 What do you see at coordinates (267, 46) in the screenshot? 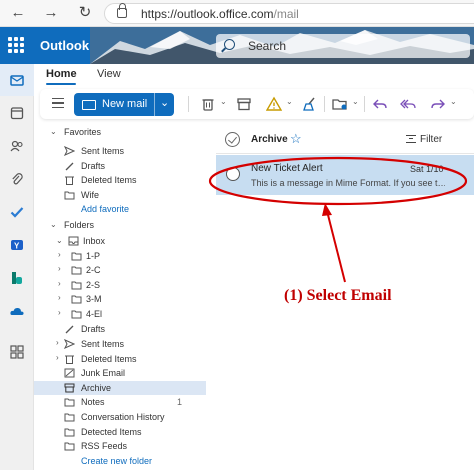
I see `search-placeholder: Search` at bounding box center [267, 46].